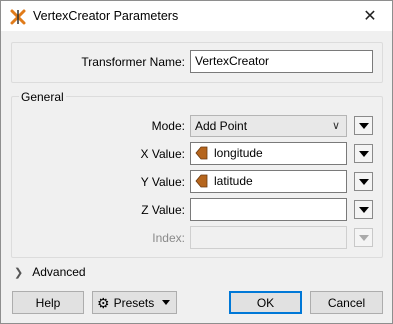 This screenshot has width=393, height=324. Describe the element at coordinates (265, 302) in the screenshot. I see `ok-button: OK` at that location.